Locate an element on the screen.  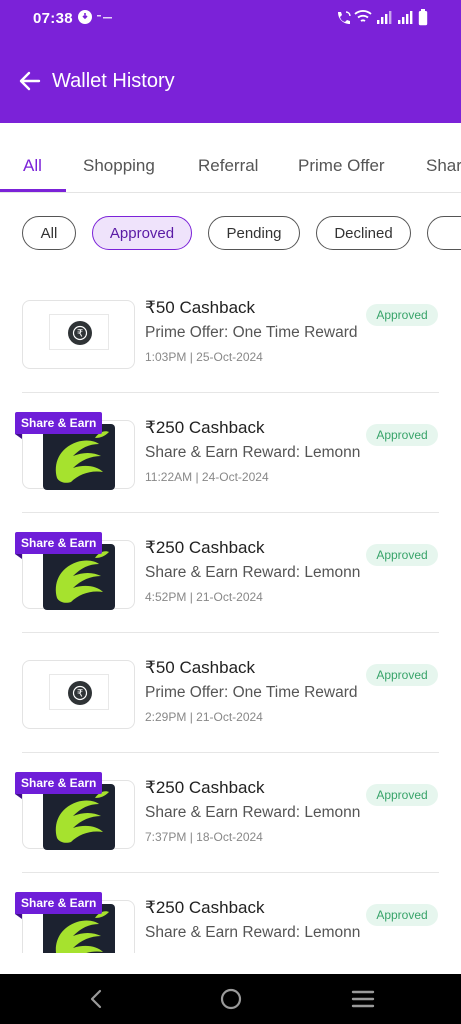
wifi-icon is located at coordinates (363, 16).